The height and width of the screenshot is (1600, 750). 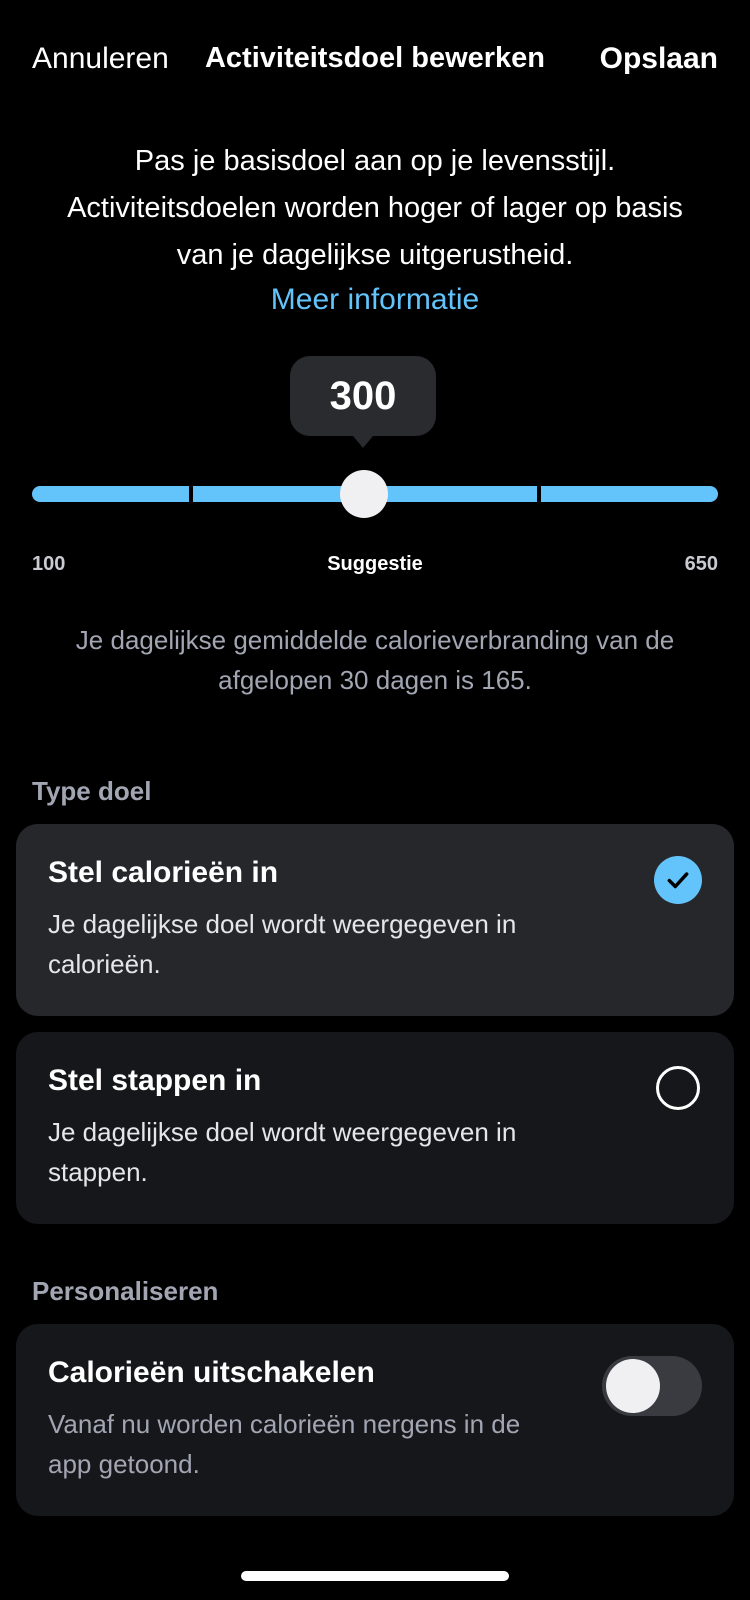 I want to click on more-info-link: Meer informatie, so click(x=375, y=300).